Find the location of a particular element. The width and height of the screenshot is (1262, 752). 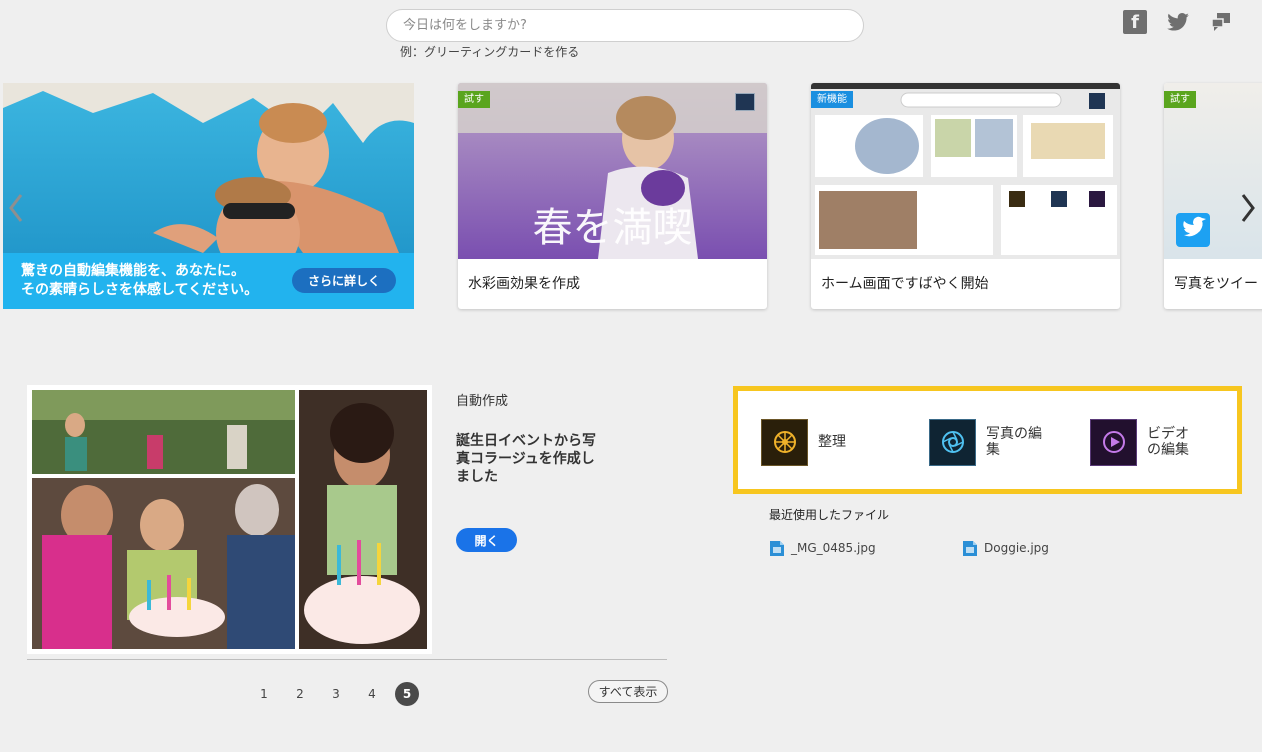

page-5: 5 is located at coordinates (407, 694).